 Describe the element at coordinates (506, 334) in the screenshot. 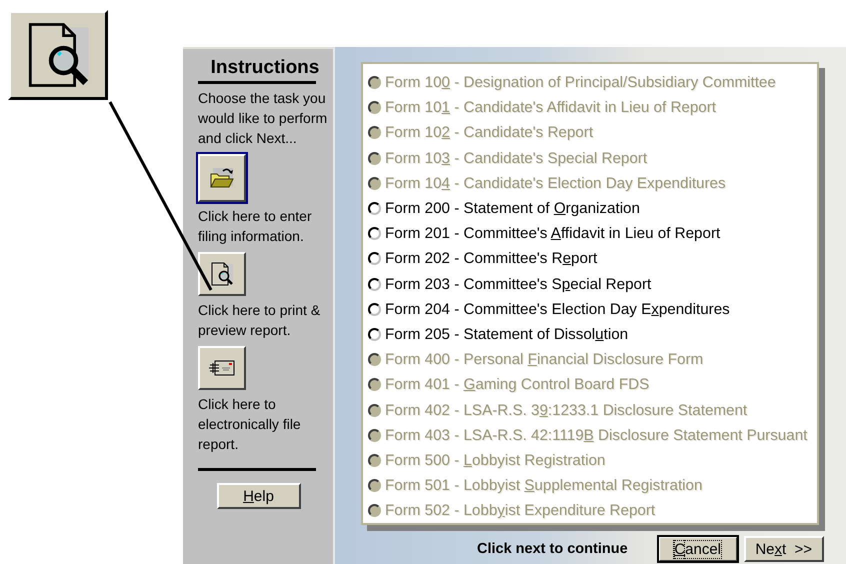

I see `form-option-label: Form 205 - Statement of Dissolution` at that location.